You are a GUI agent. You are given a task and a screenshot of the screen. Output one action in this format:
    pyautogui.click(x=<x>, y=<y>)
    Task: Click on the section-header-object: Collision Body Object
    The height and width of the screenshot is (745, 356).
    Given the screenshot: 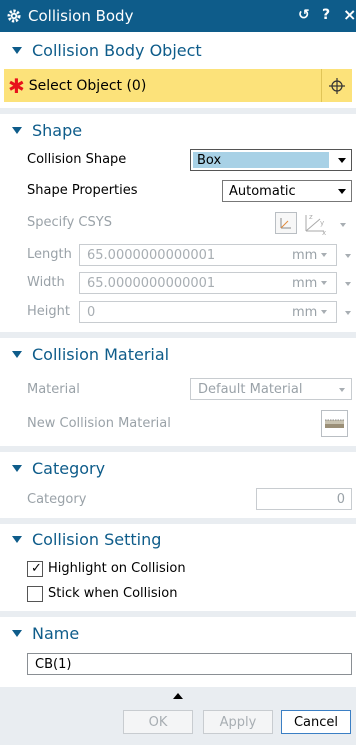 What is the action you would take?
    pyautogui.click(x=178, y=50)
    